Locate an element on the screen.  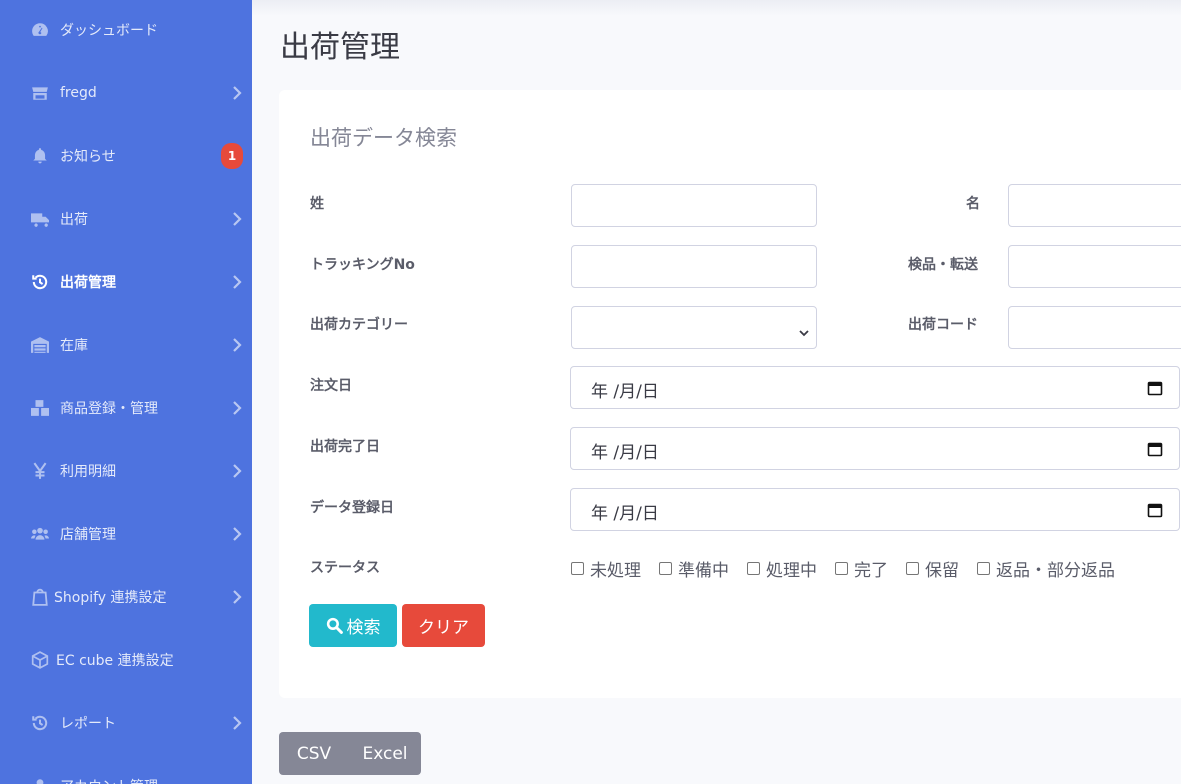
sidebar-item-billing: 利用明細 is located at coordinates (126, 471).